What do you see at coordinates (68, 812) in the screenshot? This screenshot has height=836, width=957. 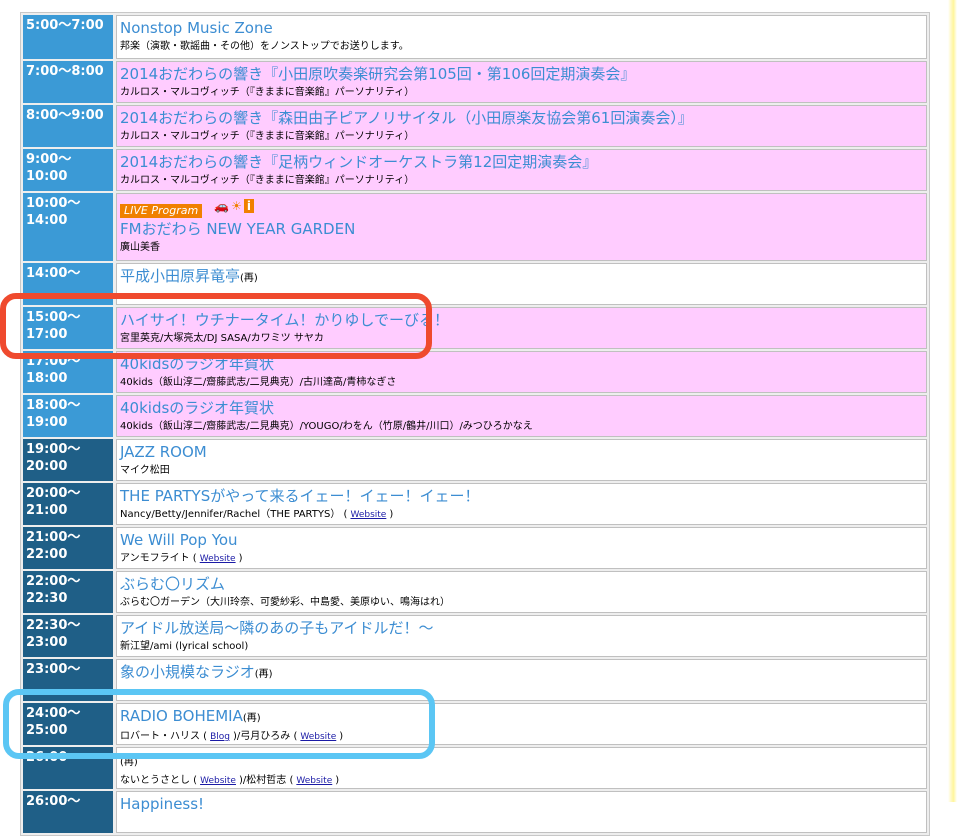 I see `time-slot: 26:00〜` at bounding box center [68, 812].